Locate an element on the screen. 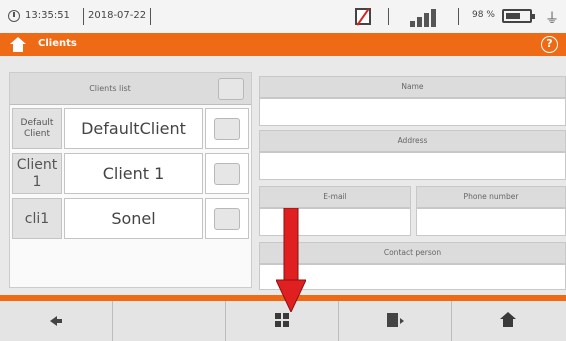 This screenshot has height=341, width=566. home-button is located at coordinates (509, 321).